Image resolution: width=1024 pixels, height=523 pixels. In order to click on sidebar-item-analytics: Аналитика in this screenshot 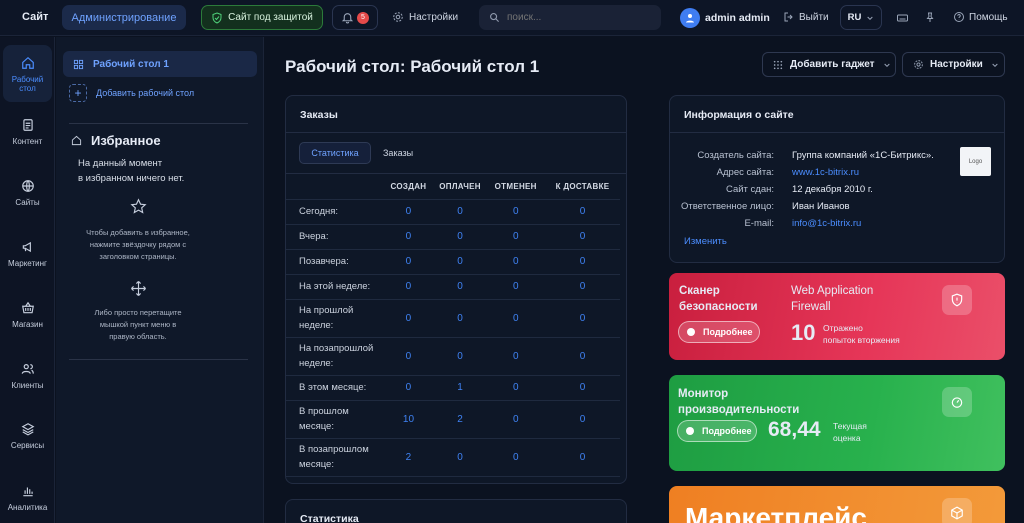, I will do `click(27, 498)`.